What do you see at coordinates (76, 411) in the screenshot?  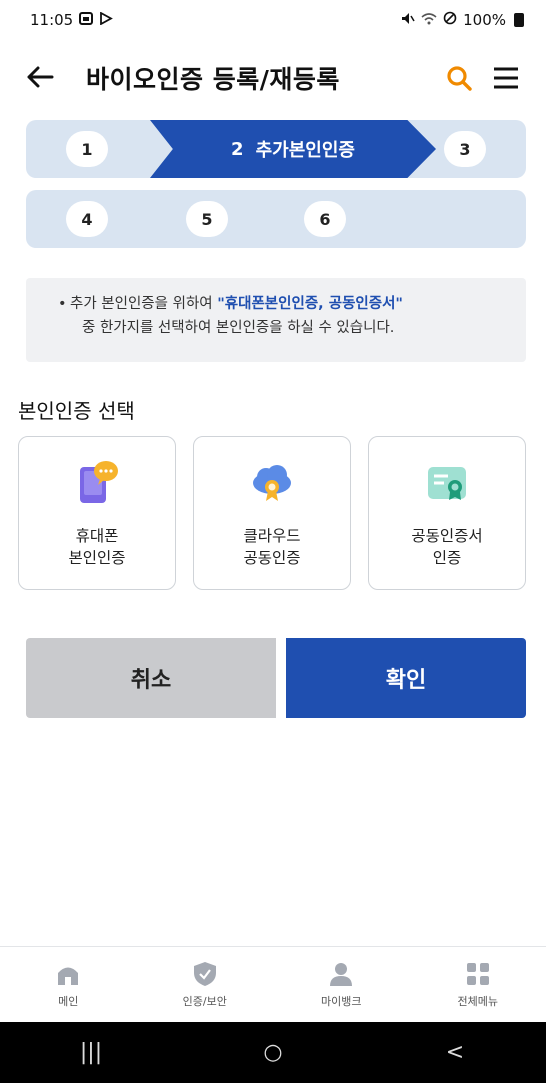 I see `section-title: 본인인증 선택` at bounding box center [76, 411].